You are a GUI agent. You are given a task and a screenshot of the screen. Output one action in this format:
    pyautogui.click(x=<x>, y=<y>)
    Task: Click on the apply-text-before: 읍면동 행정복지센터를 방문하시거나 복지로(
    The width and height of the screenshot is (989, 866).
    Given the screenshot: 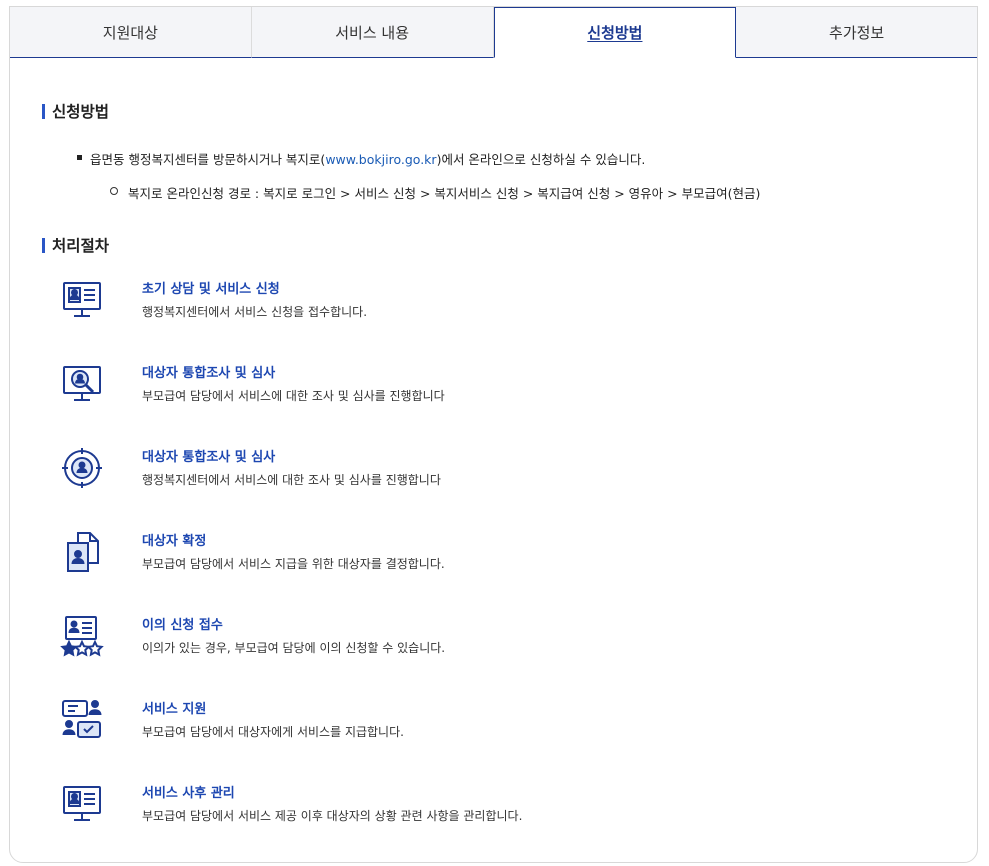 What is the action you would take?
    pyautogui.click(x=208, y=159)
    